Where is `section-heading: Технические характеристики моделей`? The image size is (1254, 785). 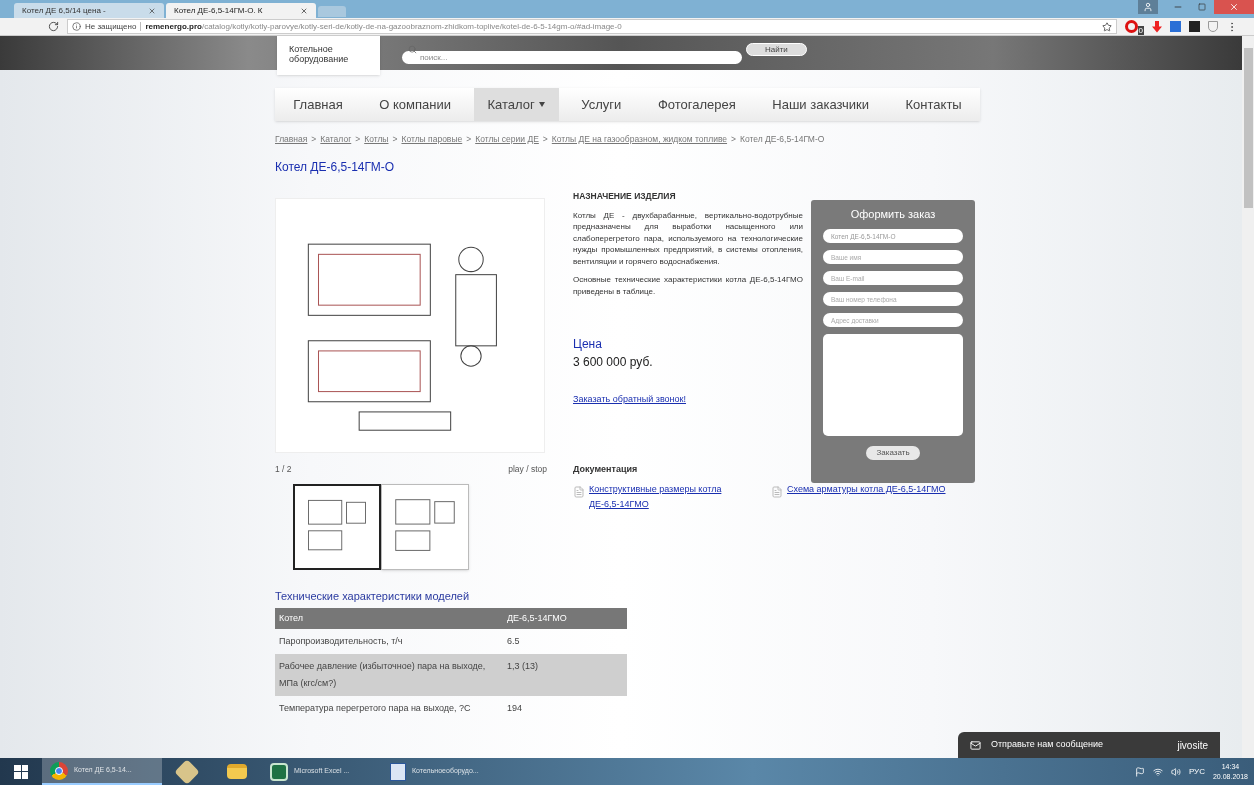 section-heading: Технические характеристики моделей is located at coordinates (373, 596).